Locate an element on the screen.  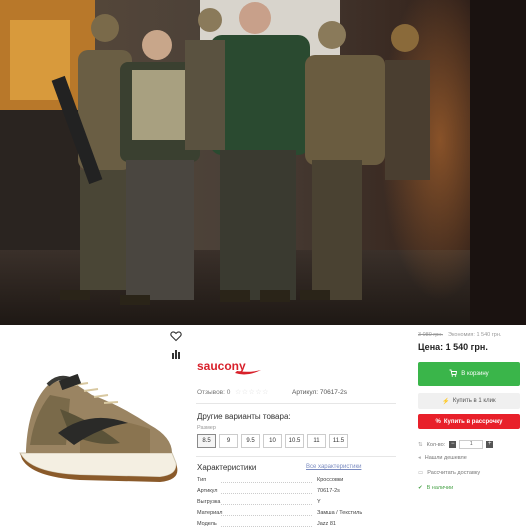
quantity-label: Кол-во: is located at coordinates (436, 444).